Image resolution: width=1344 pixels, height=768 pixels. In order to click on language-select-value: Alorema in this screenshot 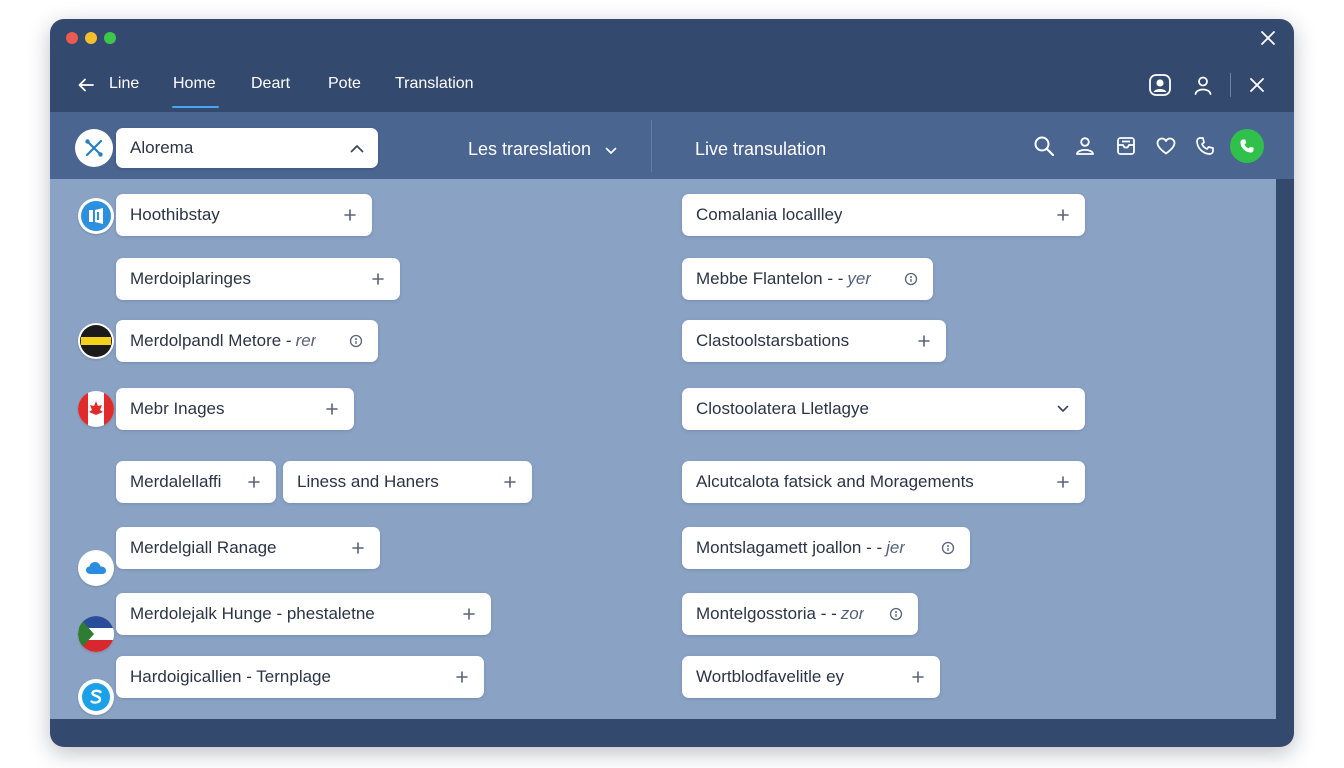, I will do `click(162, 147)`.